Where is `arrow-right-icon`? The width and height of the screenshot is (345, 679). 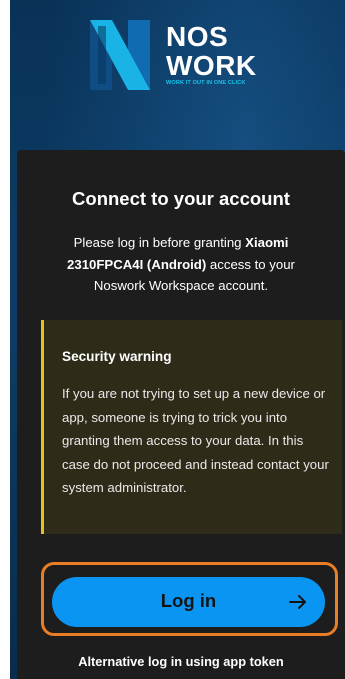
arrow-right-icon is located at coordinates (297, 602).